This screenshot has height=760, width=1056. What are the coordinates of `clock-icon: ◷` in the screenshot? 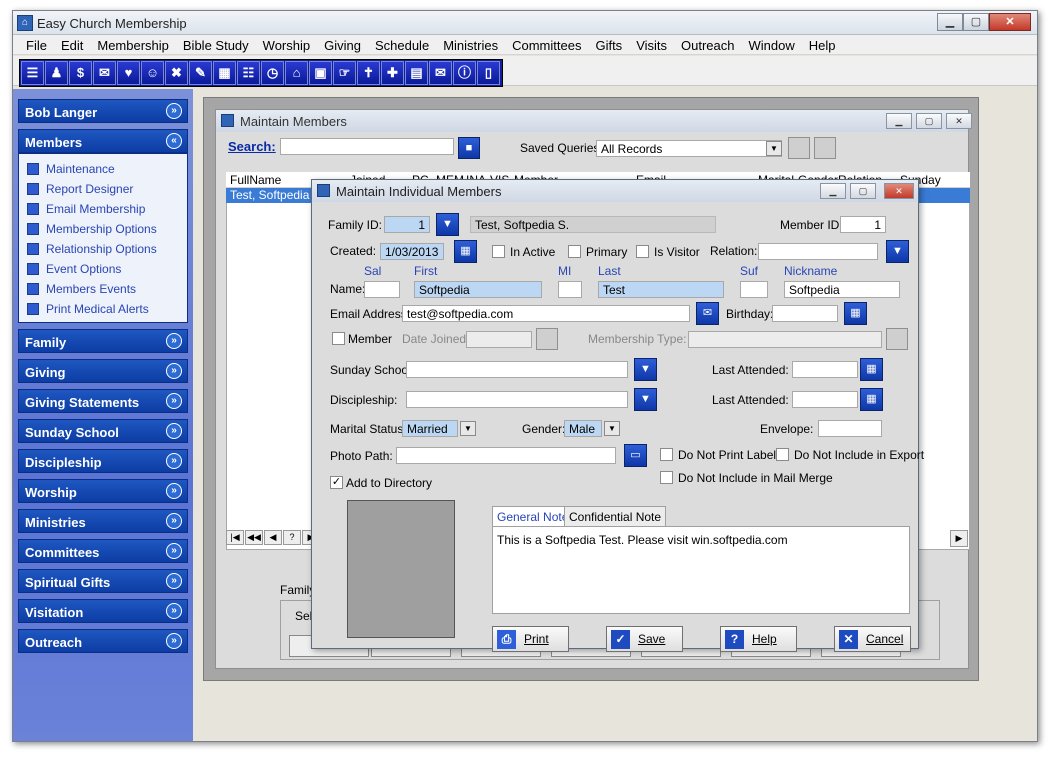 It's located at (272, 73).